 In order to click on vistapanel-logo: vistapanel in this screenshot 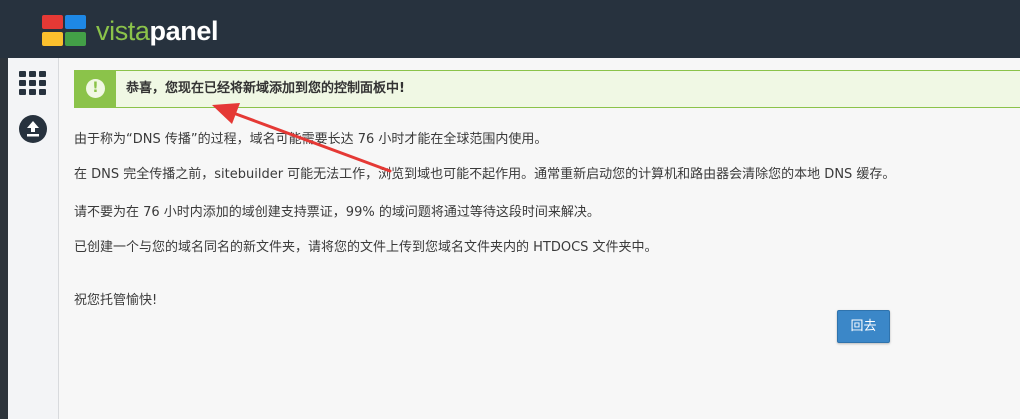, I will do `click(132, 32)`.